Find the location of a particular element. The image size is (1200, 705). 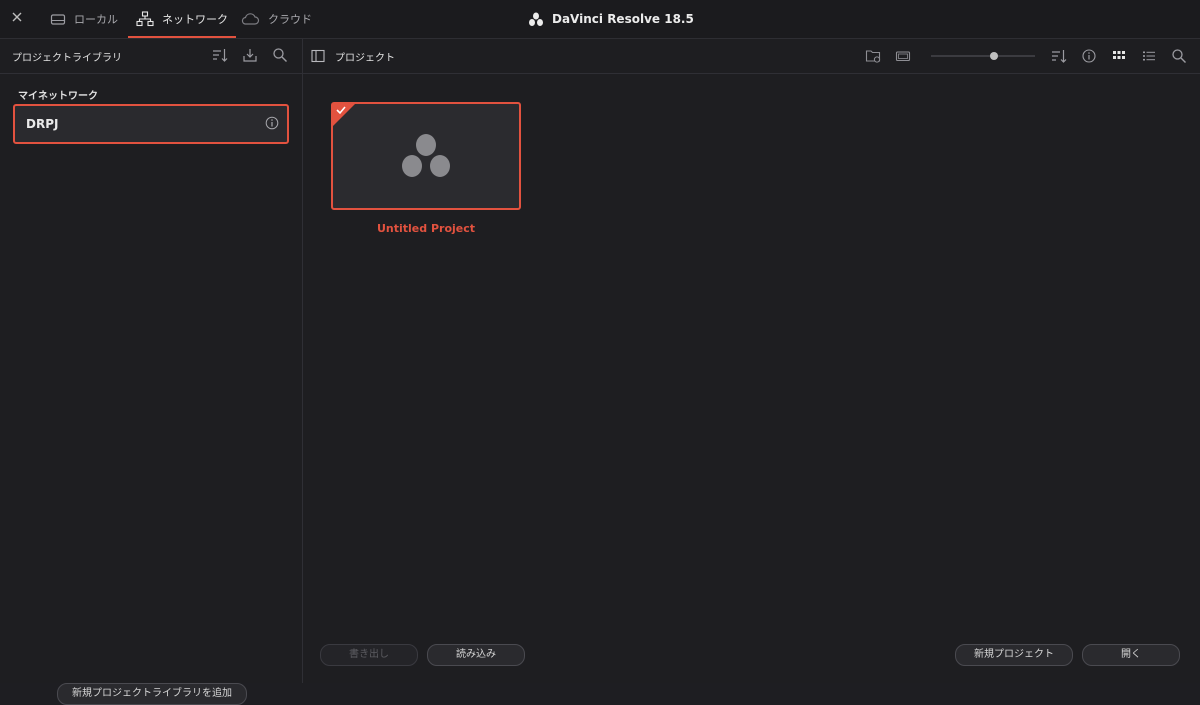

import-button: 読み込み is located at coordinates (476, 655).